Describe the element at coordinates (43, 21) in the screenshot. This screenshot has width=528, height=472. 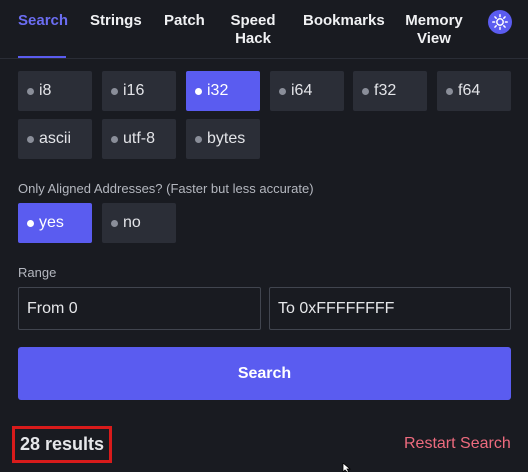
I see `tab-search: Search` at that location.